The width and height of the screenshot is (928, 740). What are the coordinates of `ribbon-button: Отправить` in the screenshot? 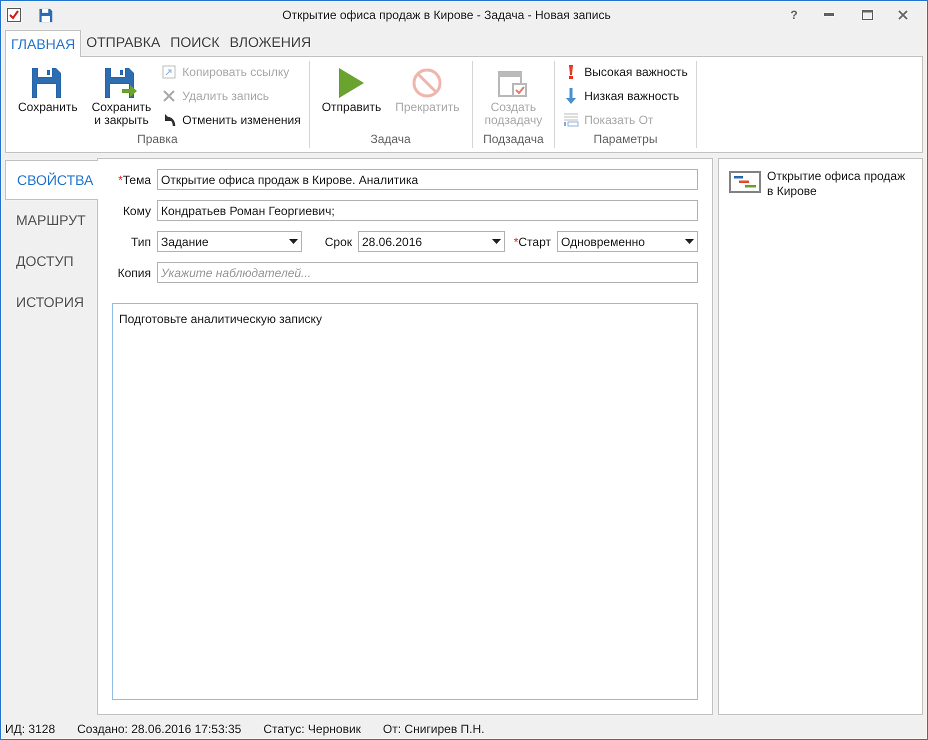 It's located at (352, 95).